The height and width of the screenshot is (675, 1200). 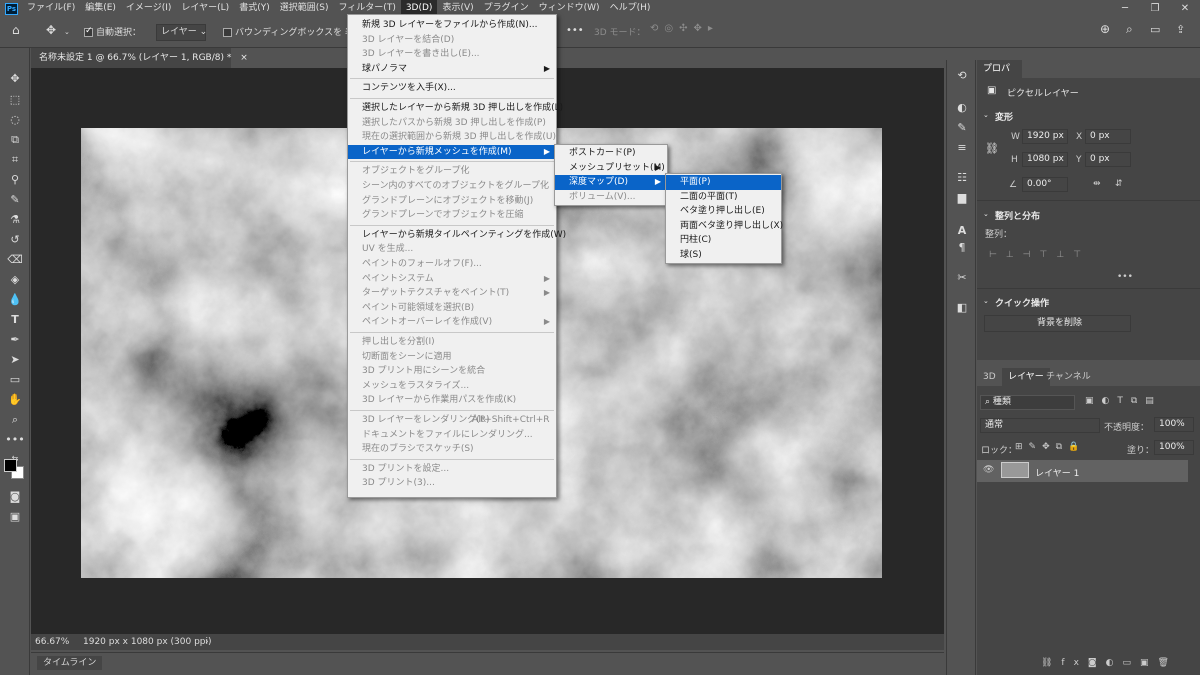 I want to click on lasso-icon: ◌, so click(x=15, y=120).